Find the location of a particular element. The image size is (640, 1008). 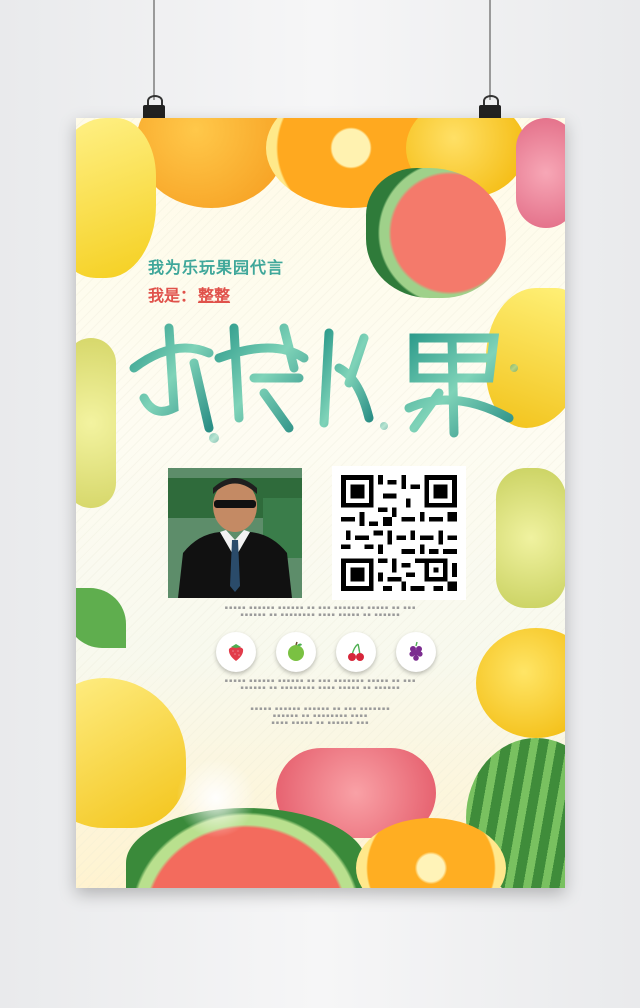

qr-code is located at coordinates (399, 533).